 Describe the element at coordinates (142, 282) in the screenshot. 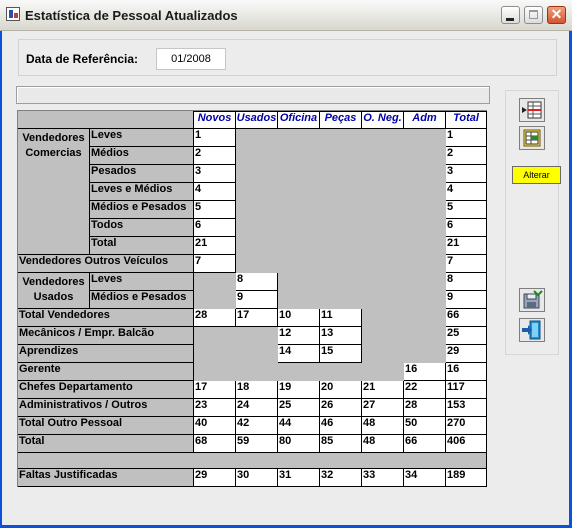

I see `row-label-usados-leves: Leves` at that location.